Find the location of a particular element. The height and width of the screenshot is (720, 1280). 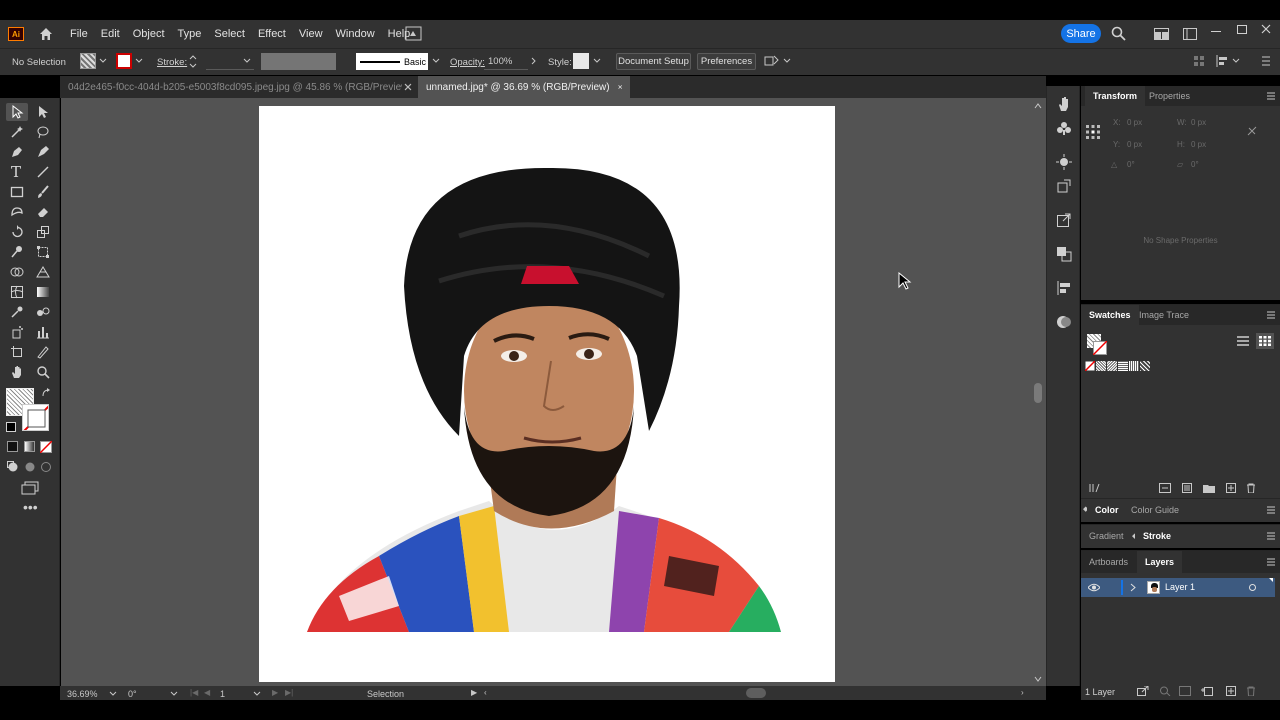

scroll-left-icon: ‹ is located at coordinates (485, 692).